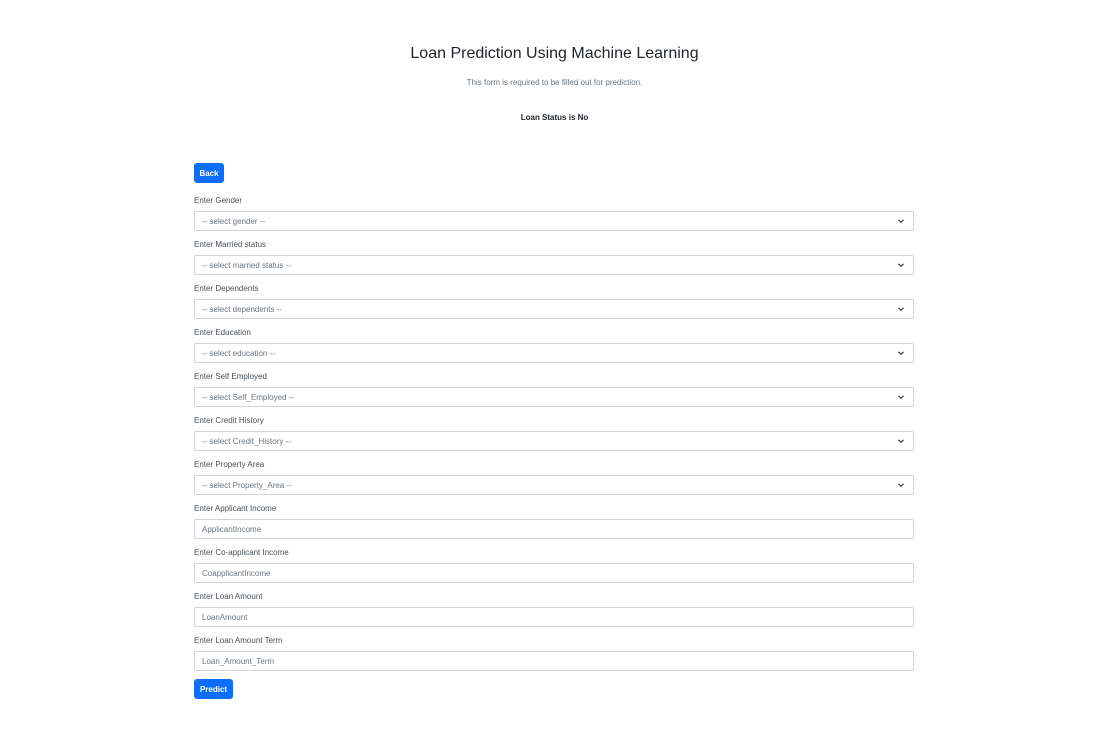  Describe the element at coordinates (554, 617) in the screenshot. I see `loan-amount-input: LoanAmount` at that location.